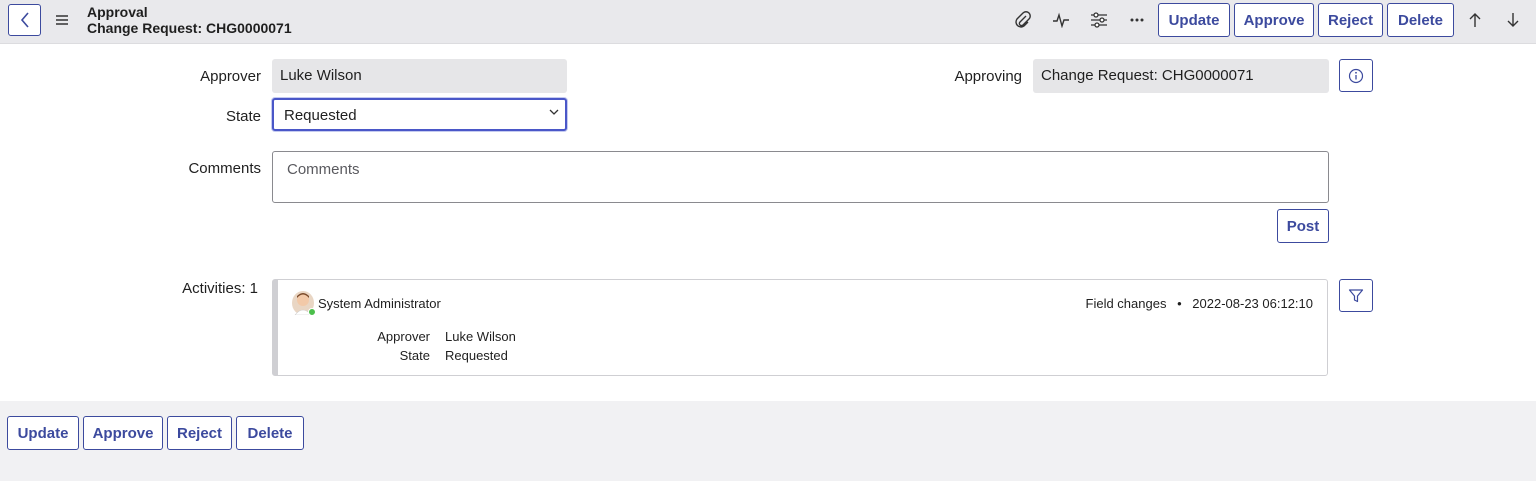 This screenshot has width=1536, height=481. Describe the element at coordinates (1181, 76) in the screenshot. I see `approving-field: Change Request: CHG0000071` at that location.